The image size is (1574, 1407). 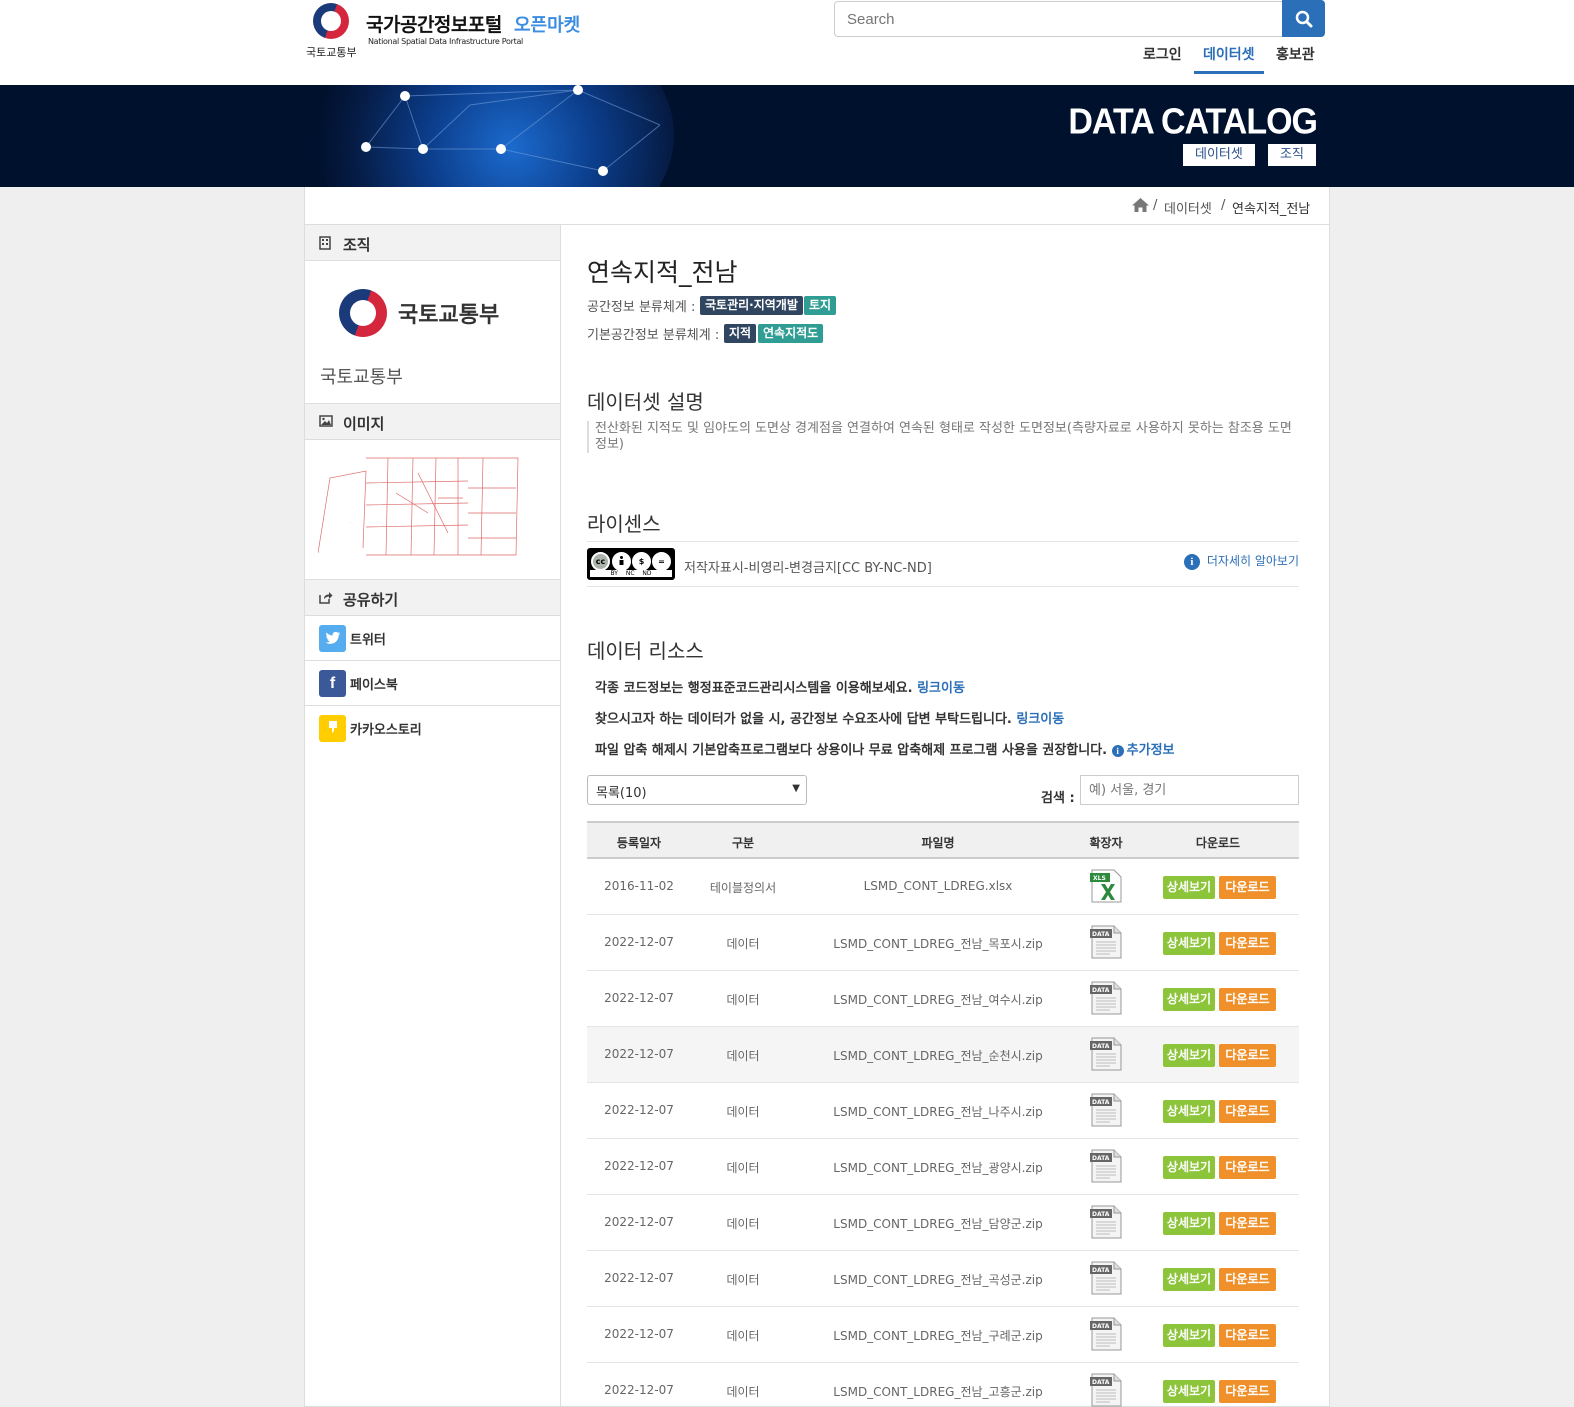 I want to click on spatial-class-tag: 국토관리·지역개발, so click(x=751, y=305).